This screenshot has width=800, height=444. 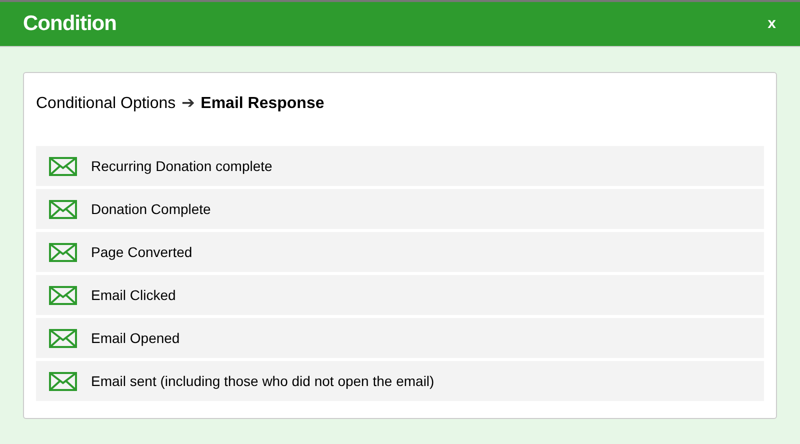 What do you see at coordinates (400, 166) in the screenshot?
I see `option-row: Recurring Donation complete` at bounding box center [400, 166].